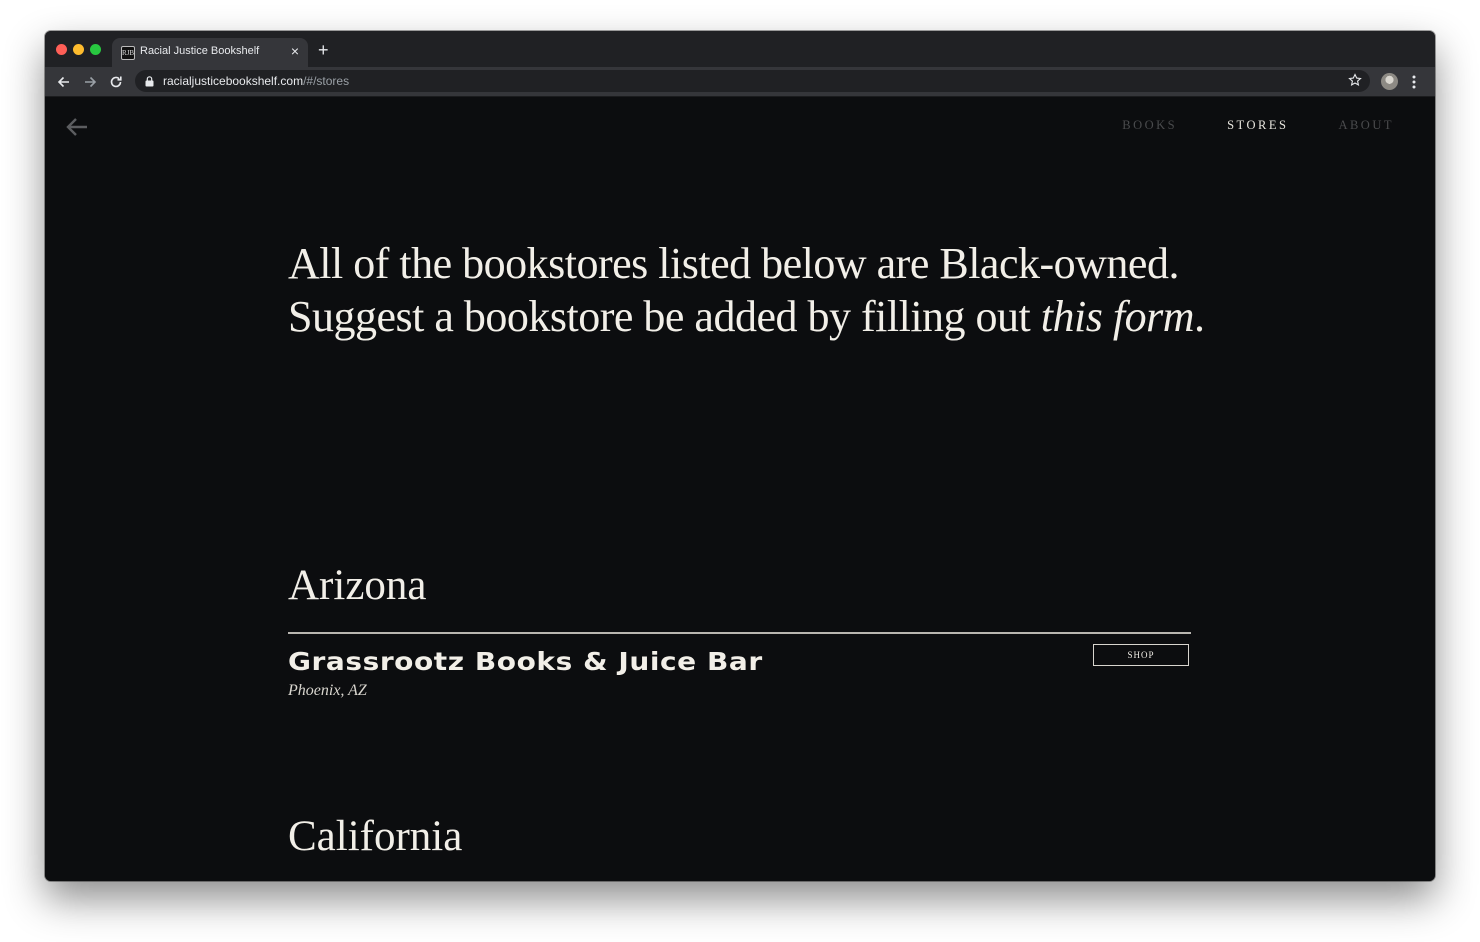  I want to click on more-vert-icon, so click(1414, 82).